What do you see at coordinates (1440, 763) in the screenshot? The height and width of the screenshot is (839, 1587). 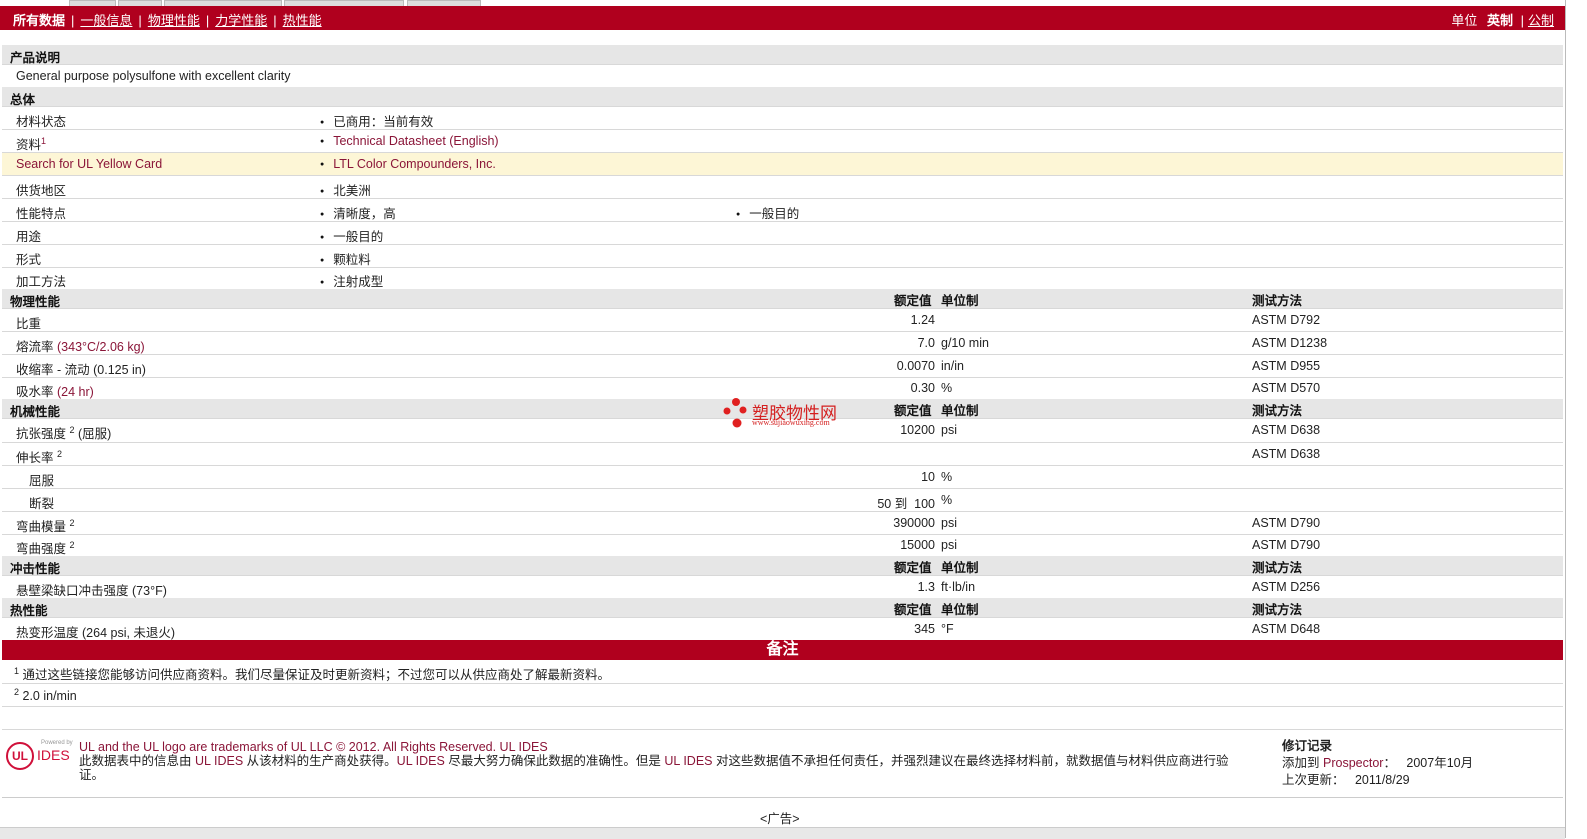 I see `added-date: 2007年10月` at bounding box center [1440, 763].